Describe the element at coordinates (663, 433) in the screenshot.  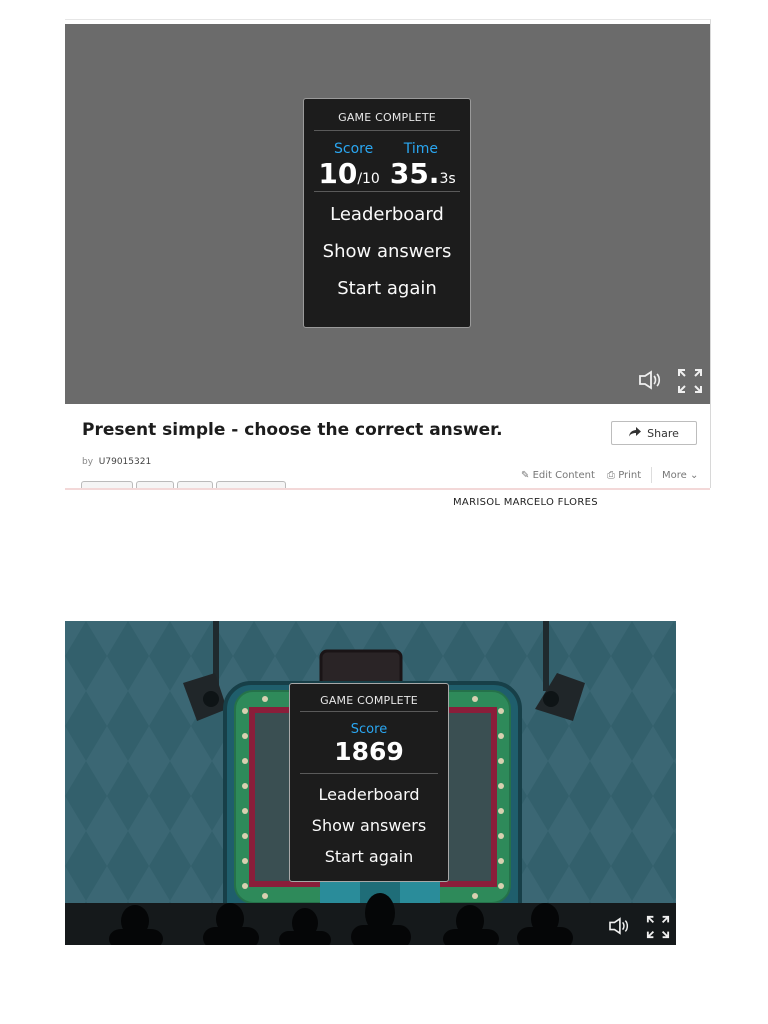
I see `share-label: Share` at that location.